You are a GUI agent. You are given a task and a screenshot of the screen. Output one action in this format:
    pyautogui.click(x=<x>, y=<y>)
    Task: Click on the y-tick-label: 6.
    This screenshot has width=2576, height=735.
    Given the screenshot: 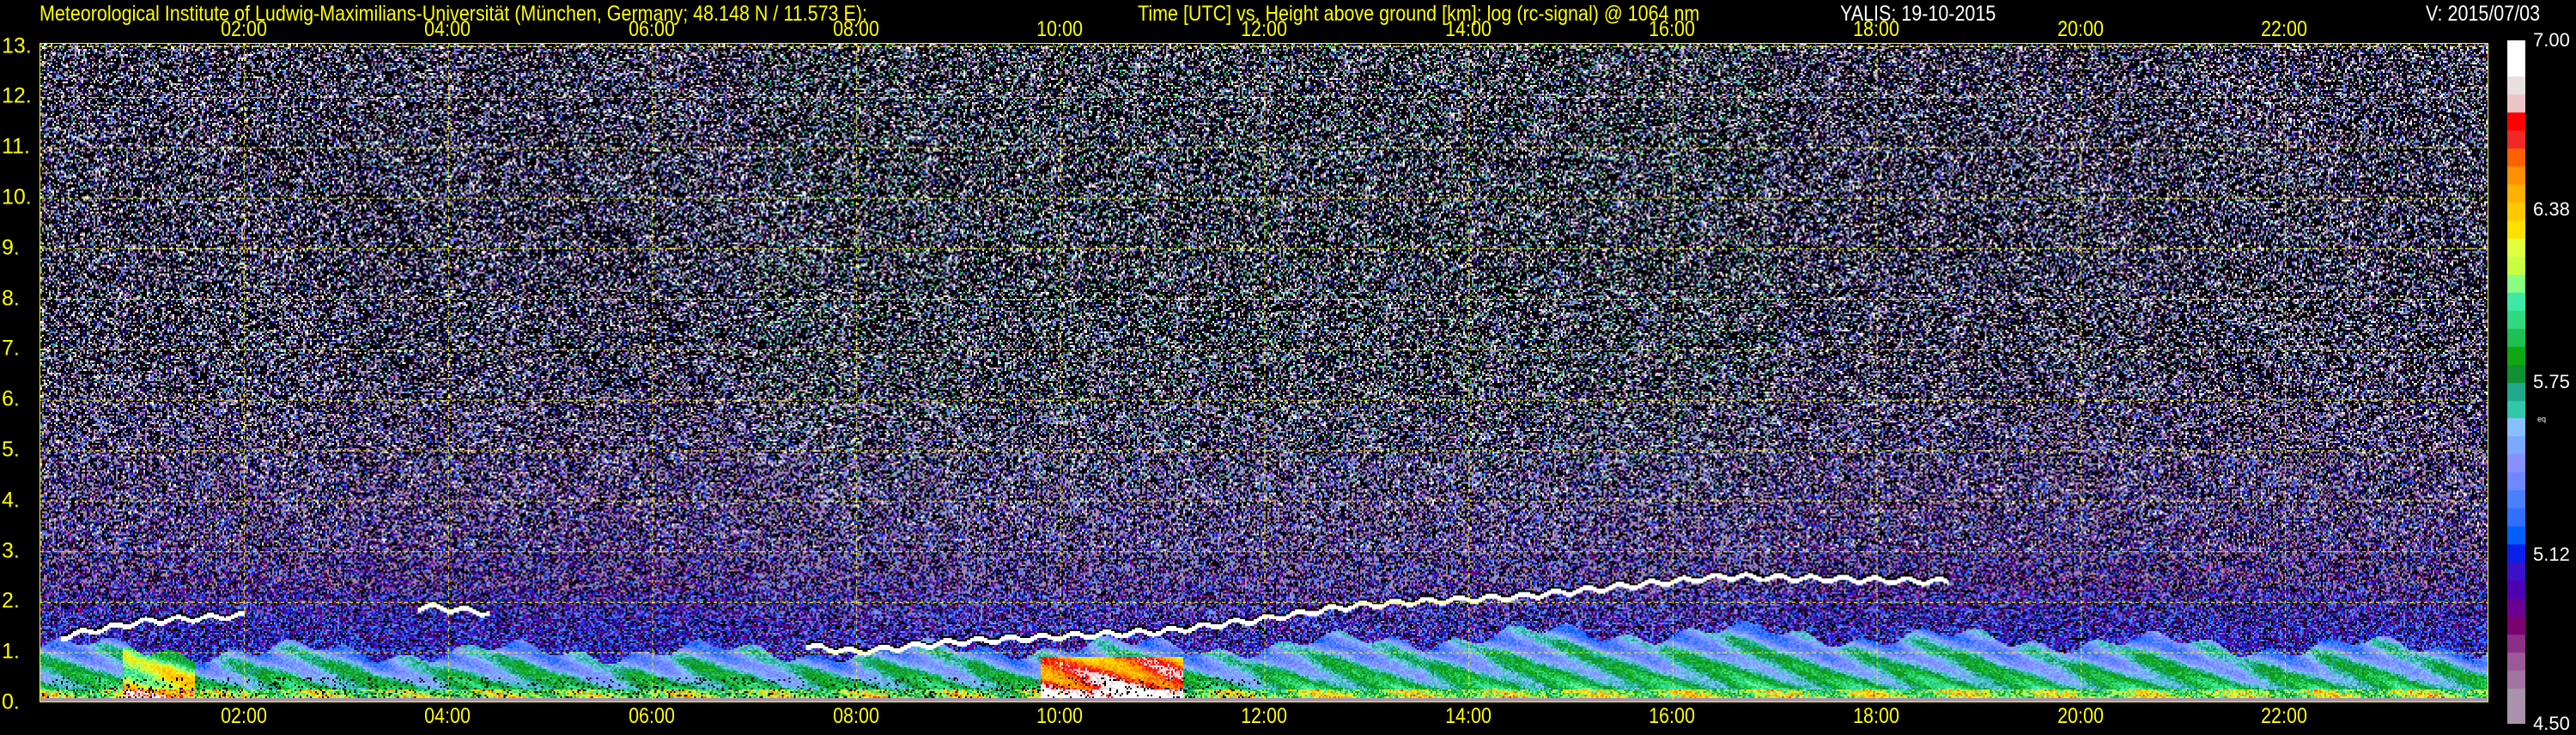 What is the action you would take?
    pyautogui.click(x=11, y=399)
    